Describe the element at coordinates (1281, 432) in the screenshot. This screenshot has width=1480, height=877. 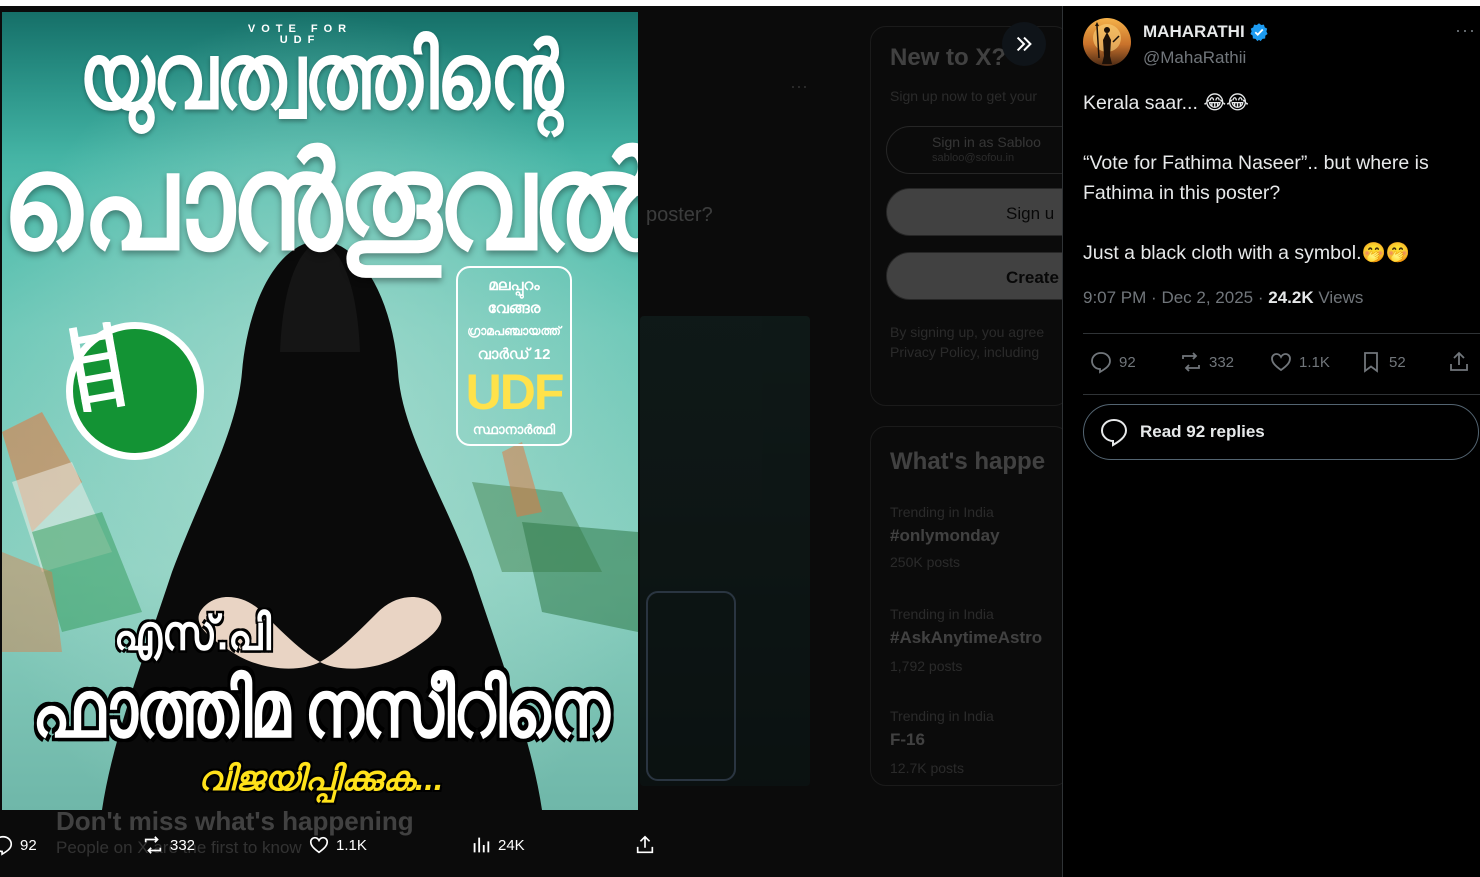
I see `read-replies-button: Read 92 replies` at that location.